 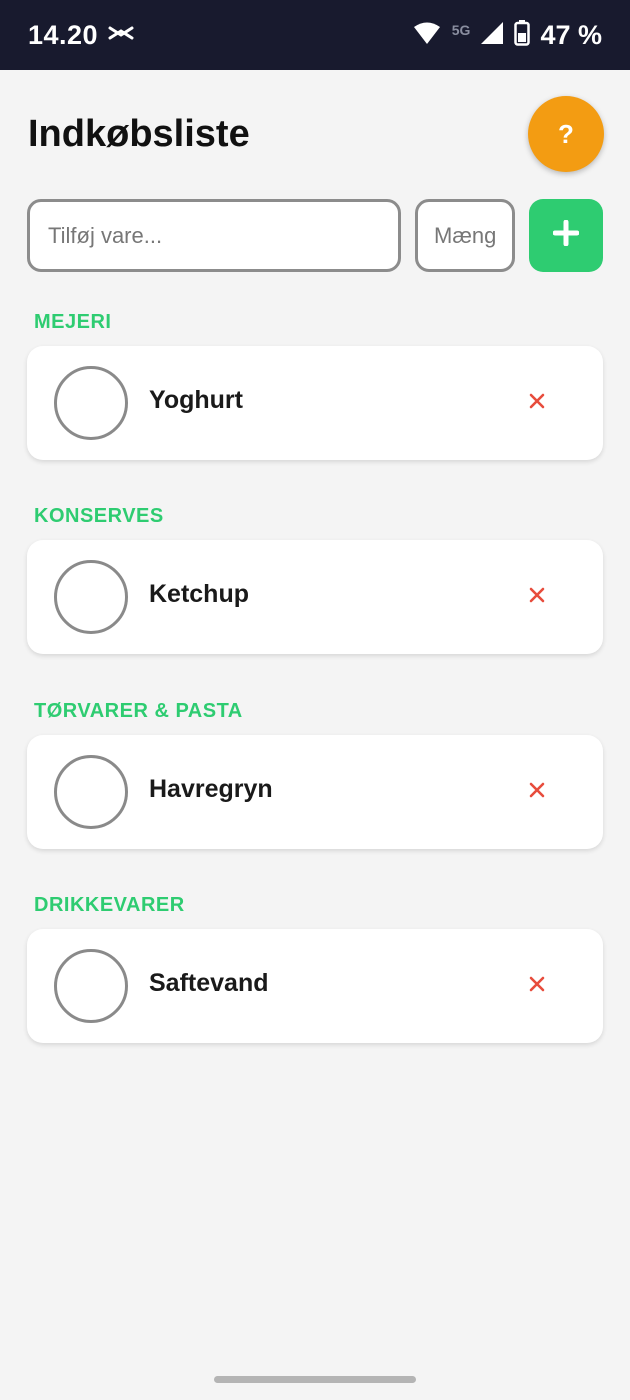 What do you see at coordinates (315, 1379) in the screenshot?
I see `home-indicator` at bounding box center [315, 1379].